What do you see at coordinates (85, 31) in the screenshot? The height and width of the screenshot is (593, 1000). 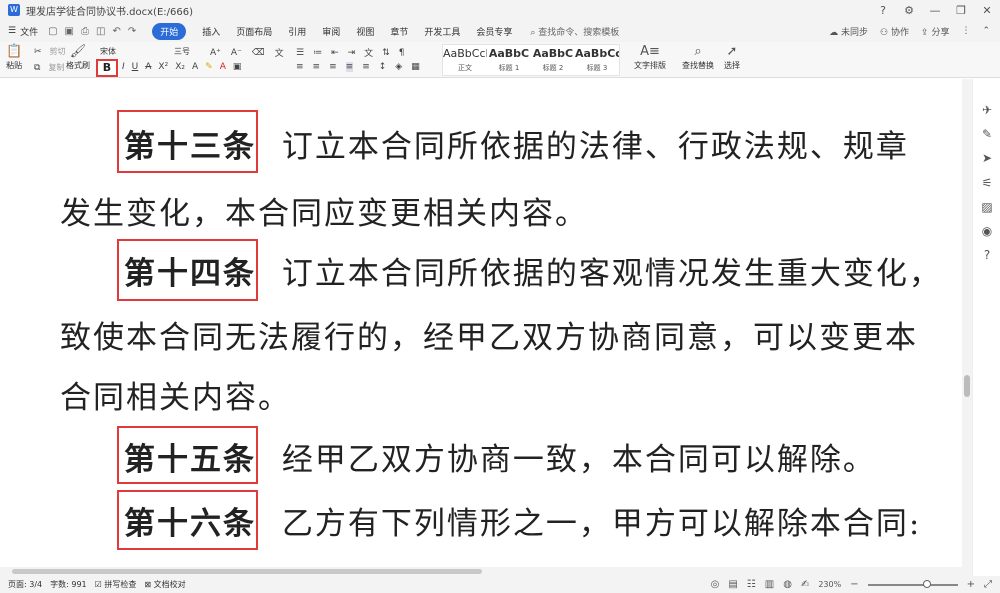 I see `print-icon: ⎙` at bounding box center [85, 31].